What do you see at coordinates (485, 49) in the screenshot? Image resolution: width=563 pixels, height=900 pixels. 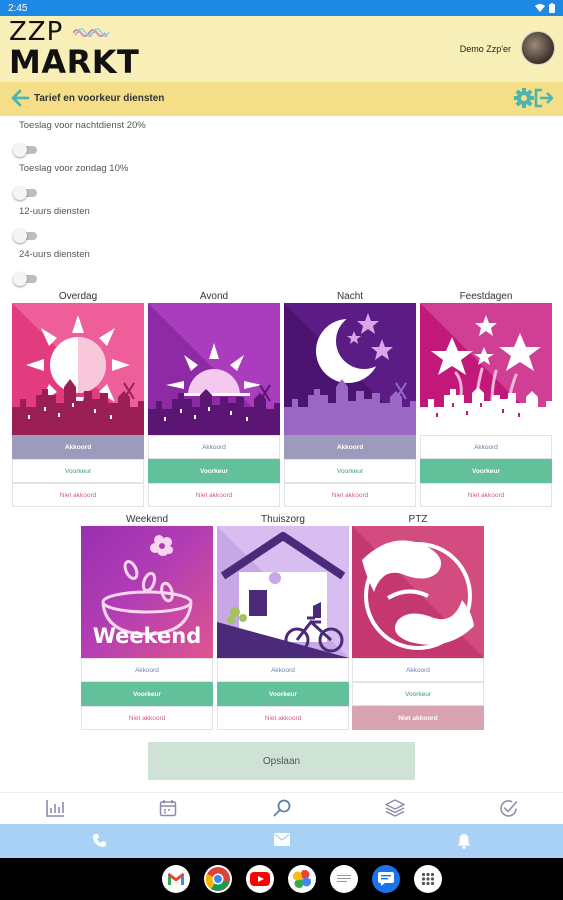 I see `user-name: Demo Zzp'er` at bounding box center [485, 49].